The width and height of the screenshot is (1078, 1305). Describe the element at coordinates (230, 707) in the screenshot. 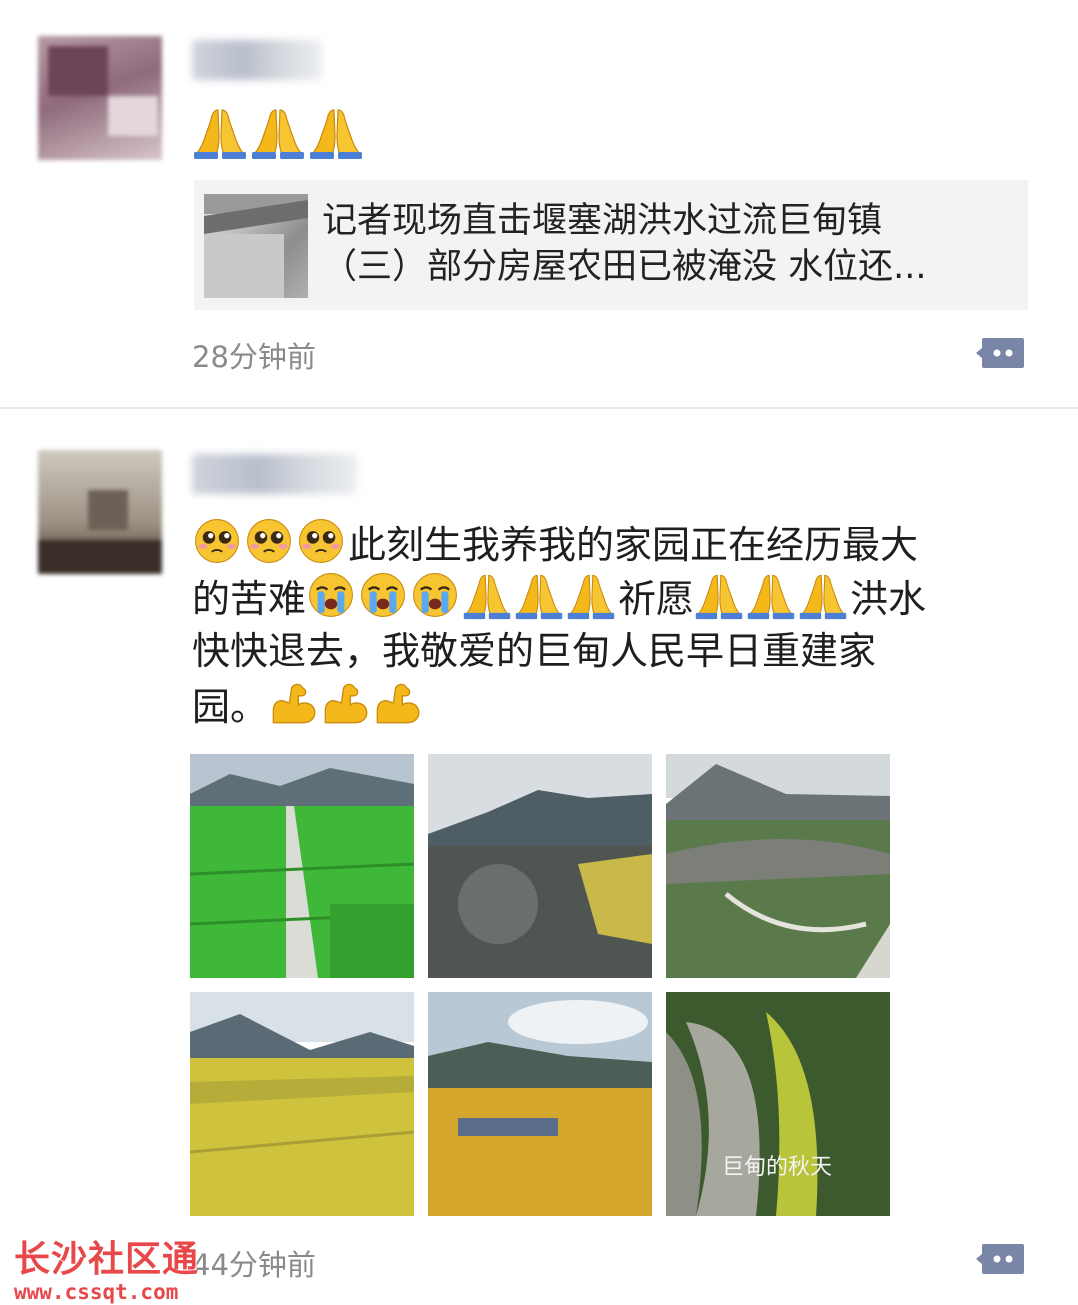

I see `post-text-line-4: 园。` at that location.